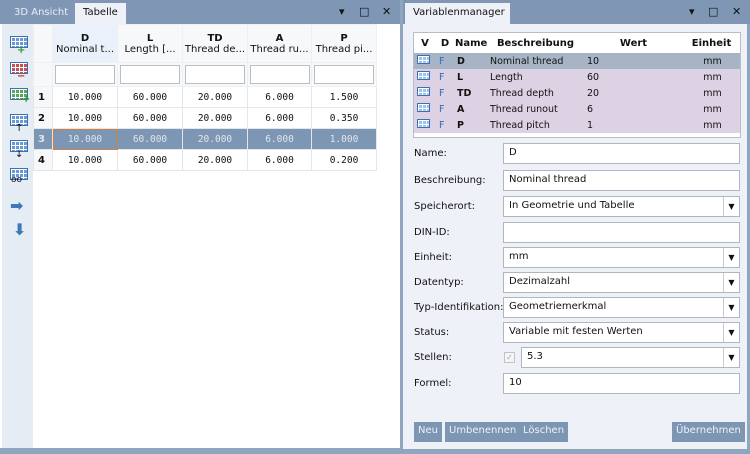  I want to click on variable-beschreibung: Thread runout, so click(535, 109).